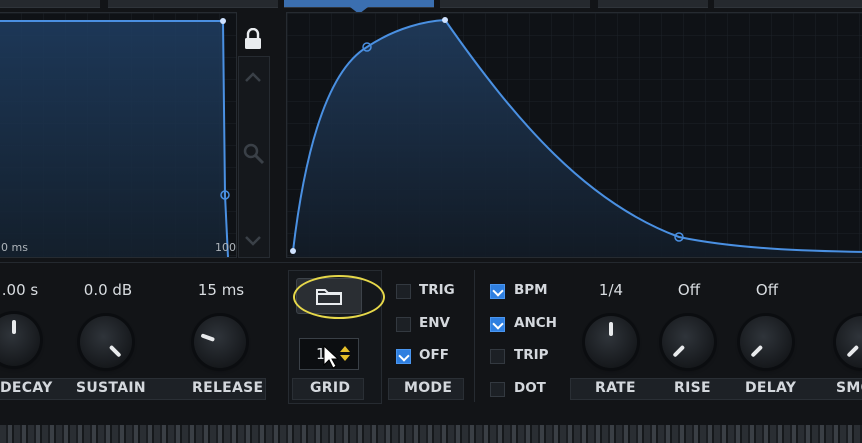 Image resolution: width=862 pixels, height=443 pixels. What do you see at coordinates (108, 290) in the screenshot?
I see `sustain-value: 0.0 dB` at bounding box center [108, 290].